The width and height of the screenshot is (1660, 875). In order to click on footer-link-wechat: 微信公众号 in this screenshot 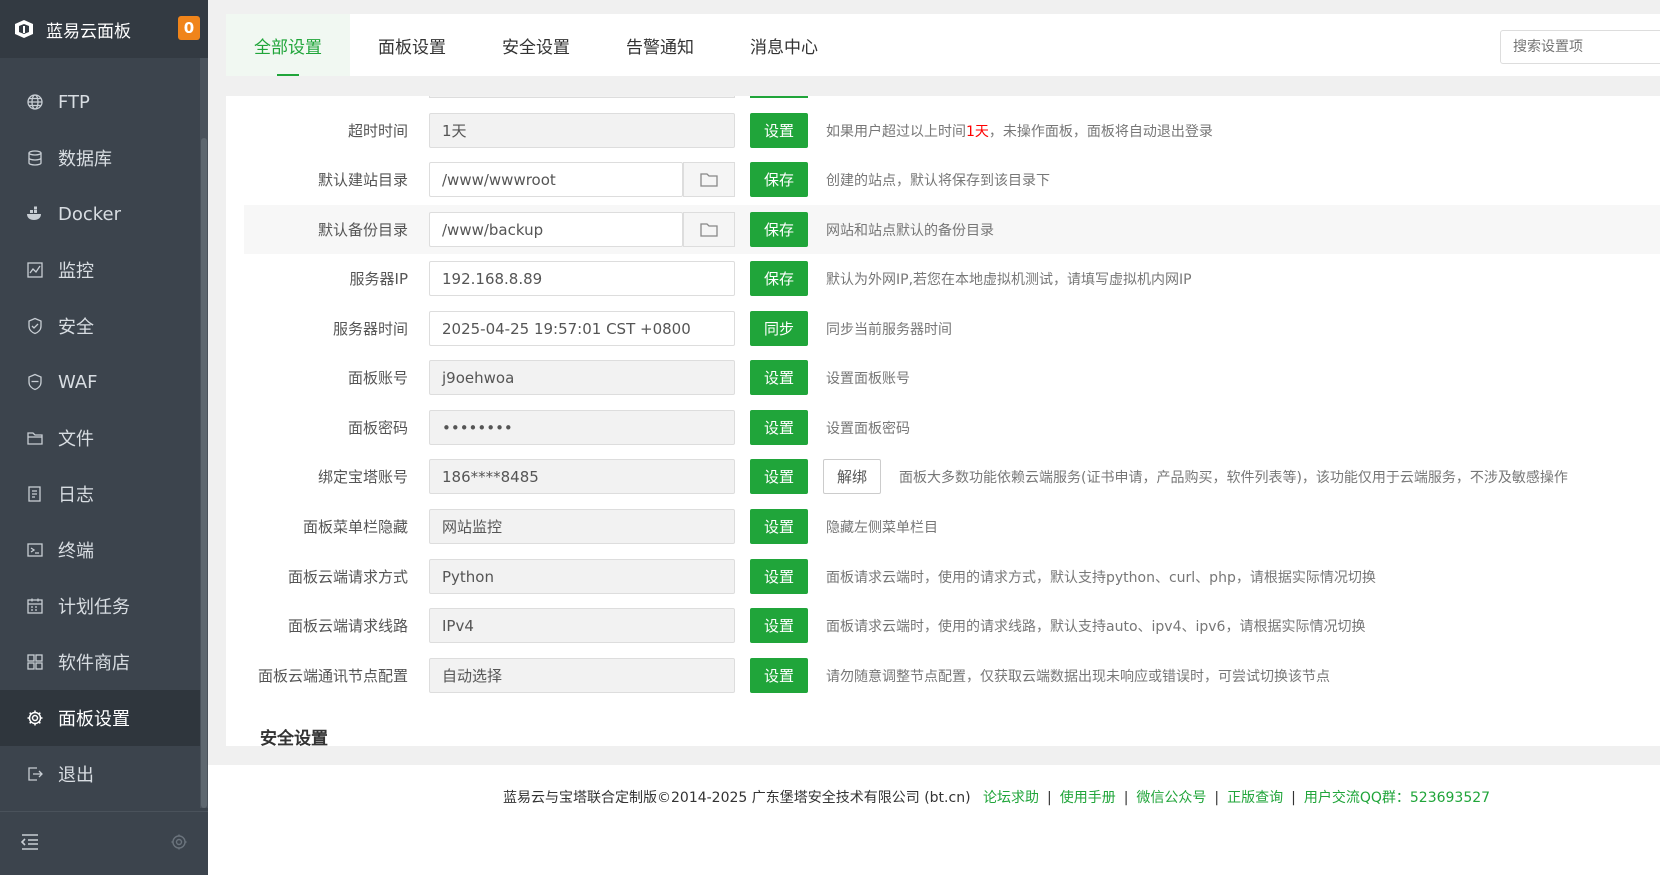, I will do `click(1171, 798)`.